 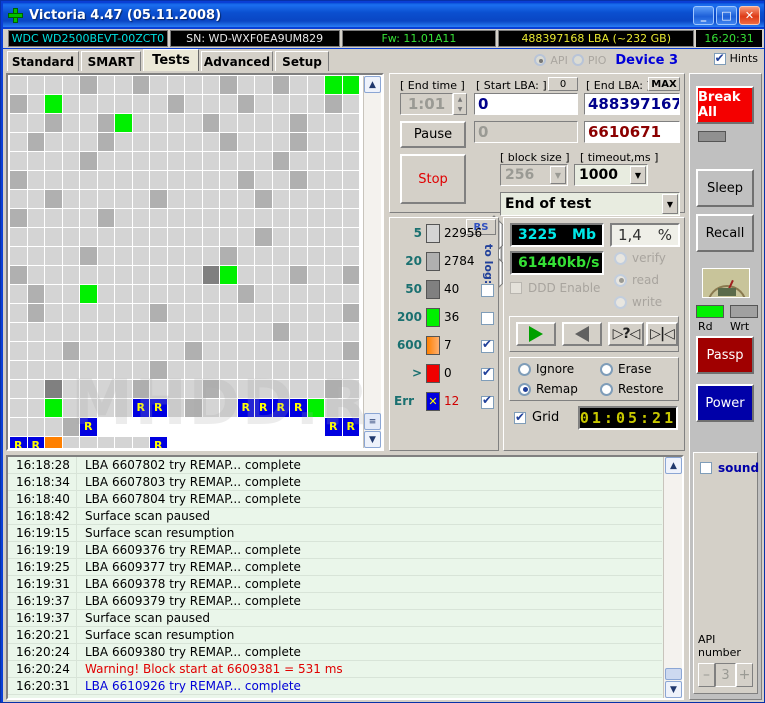 I want to click on legend-threshold-50: 50, so click(x=413, y=289).